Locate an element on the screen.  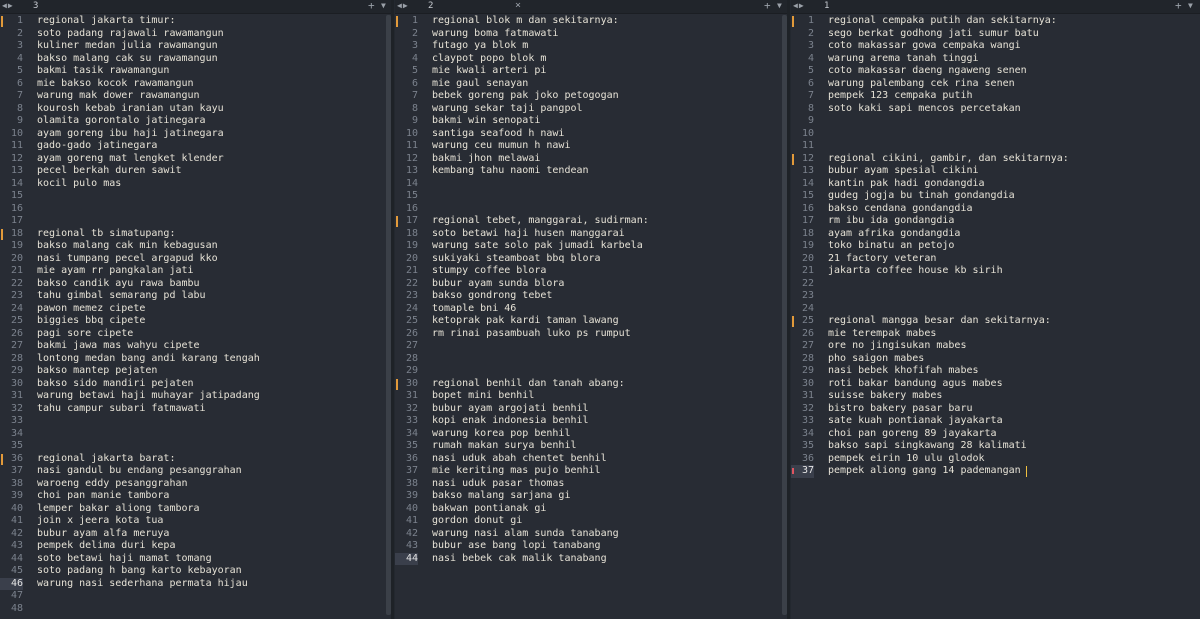
line-text: nasi bebek cak malik tanabang is located at coordinates (519, 559).